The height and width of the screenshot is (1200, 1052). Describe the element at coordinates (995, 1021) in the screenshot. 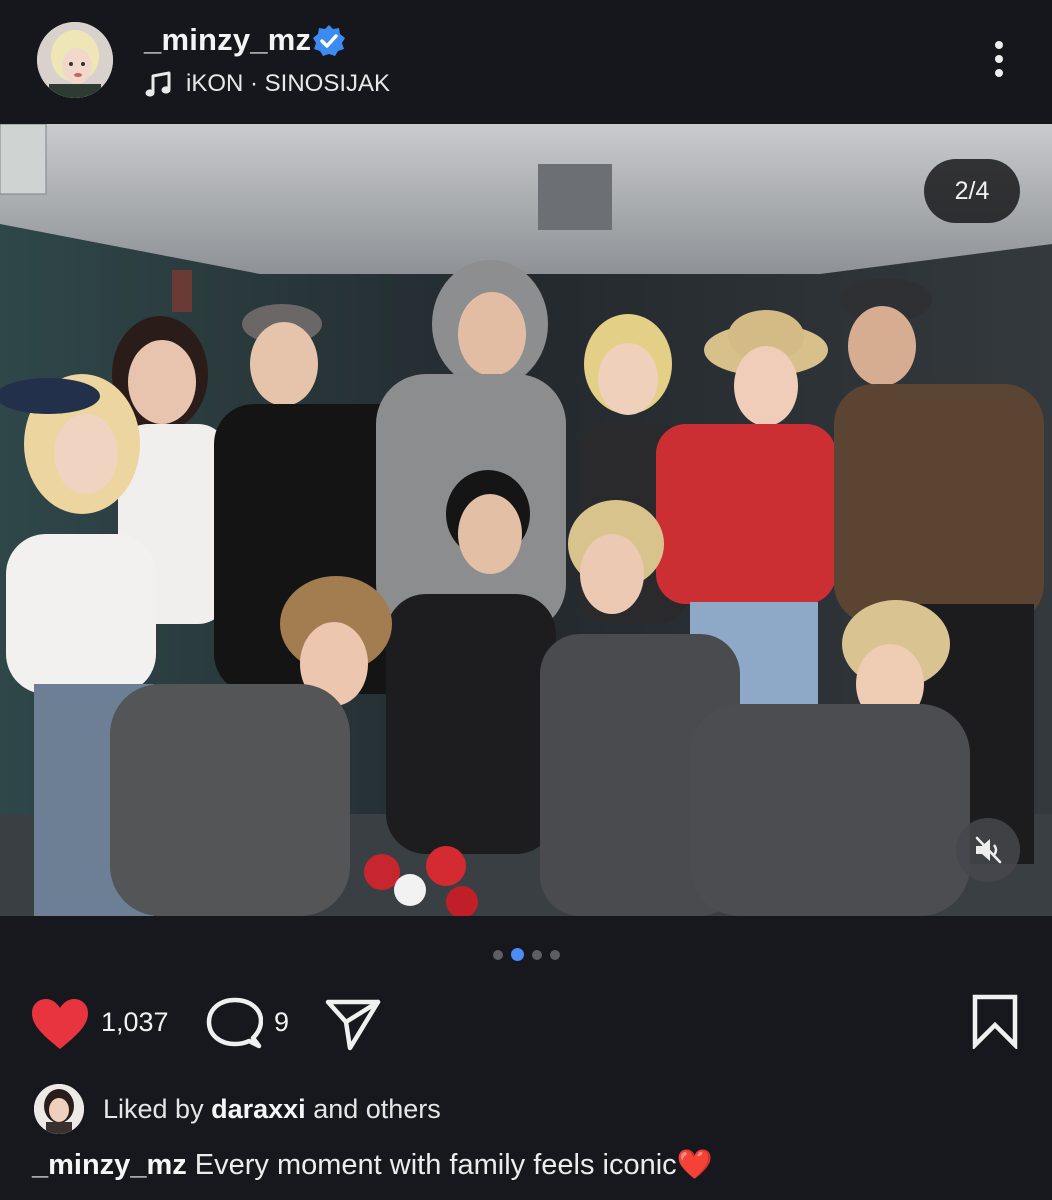

I see `bookmark-icon` at that location.